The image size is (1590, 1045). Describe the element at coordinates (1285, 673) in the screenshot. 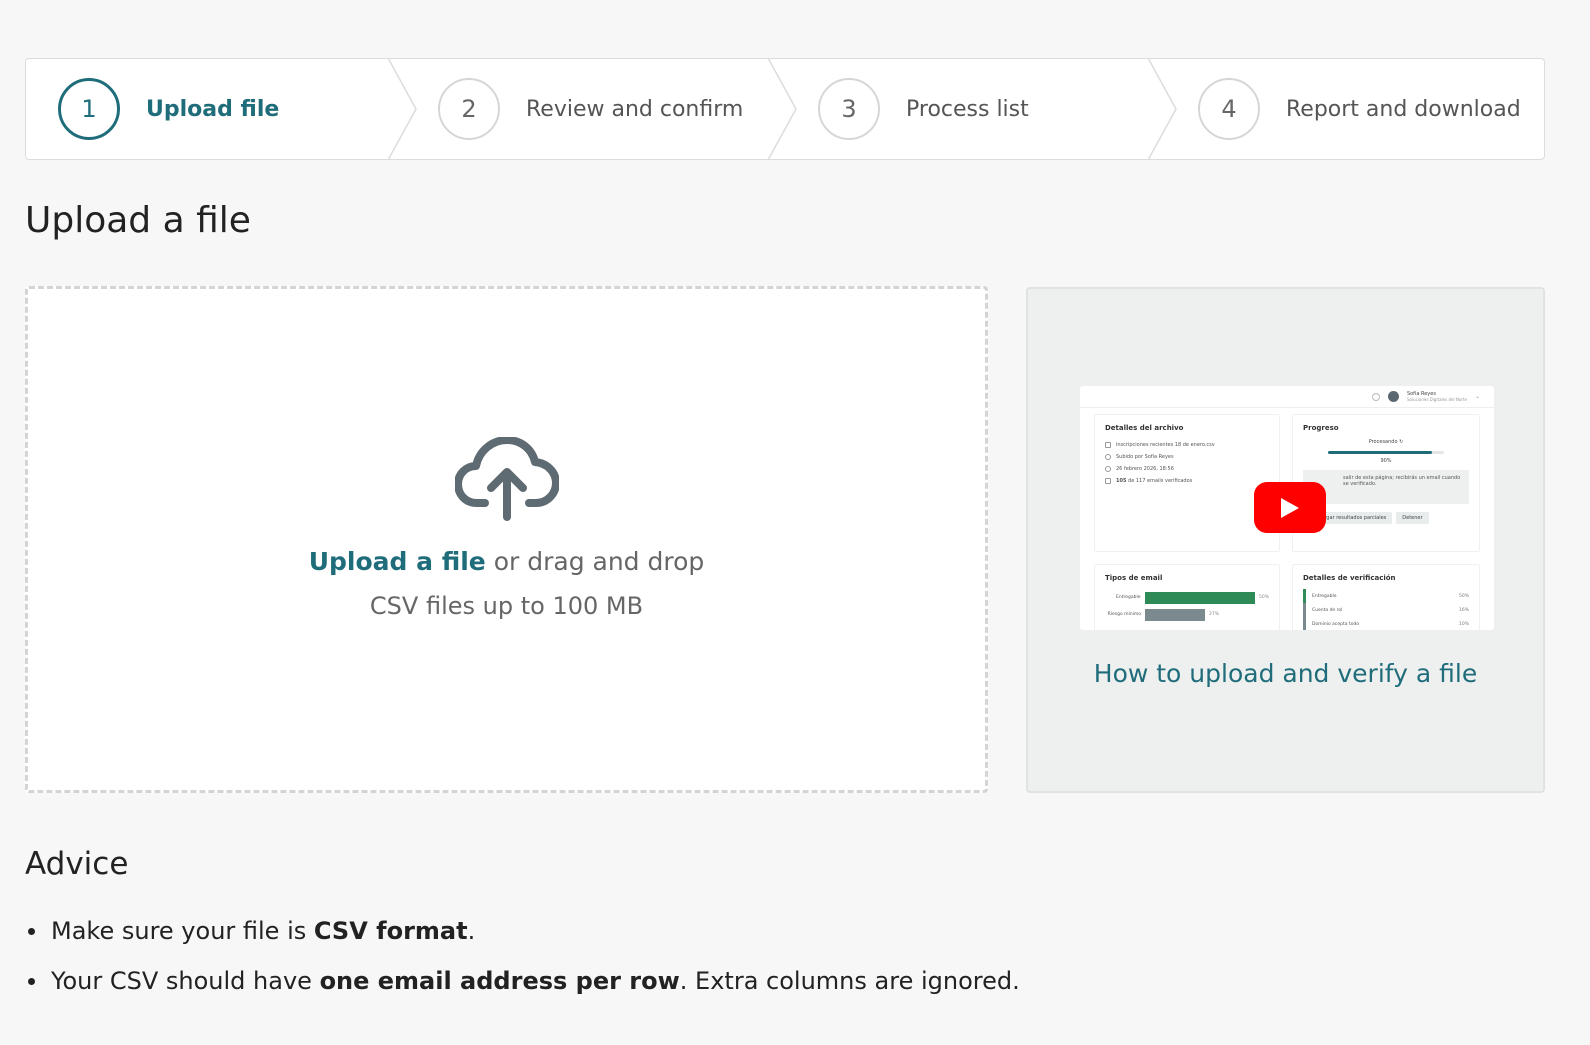

I see `video-title-link: How to upload and verify a file` at that location.